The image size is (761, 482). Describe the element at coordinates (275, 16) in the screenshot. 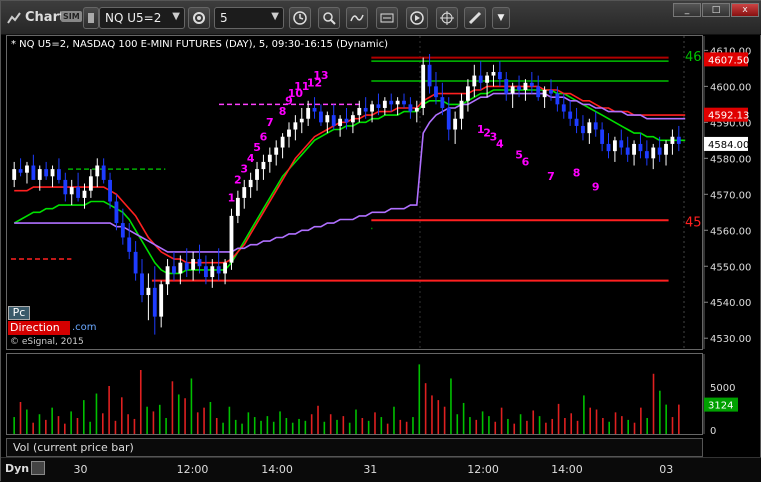

I see `interval-dropdown-icon: ▼` at that location.